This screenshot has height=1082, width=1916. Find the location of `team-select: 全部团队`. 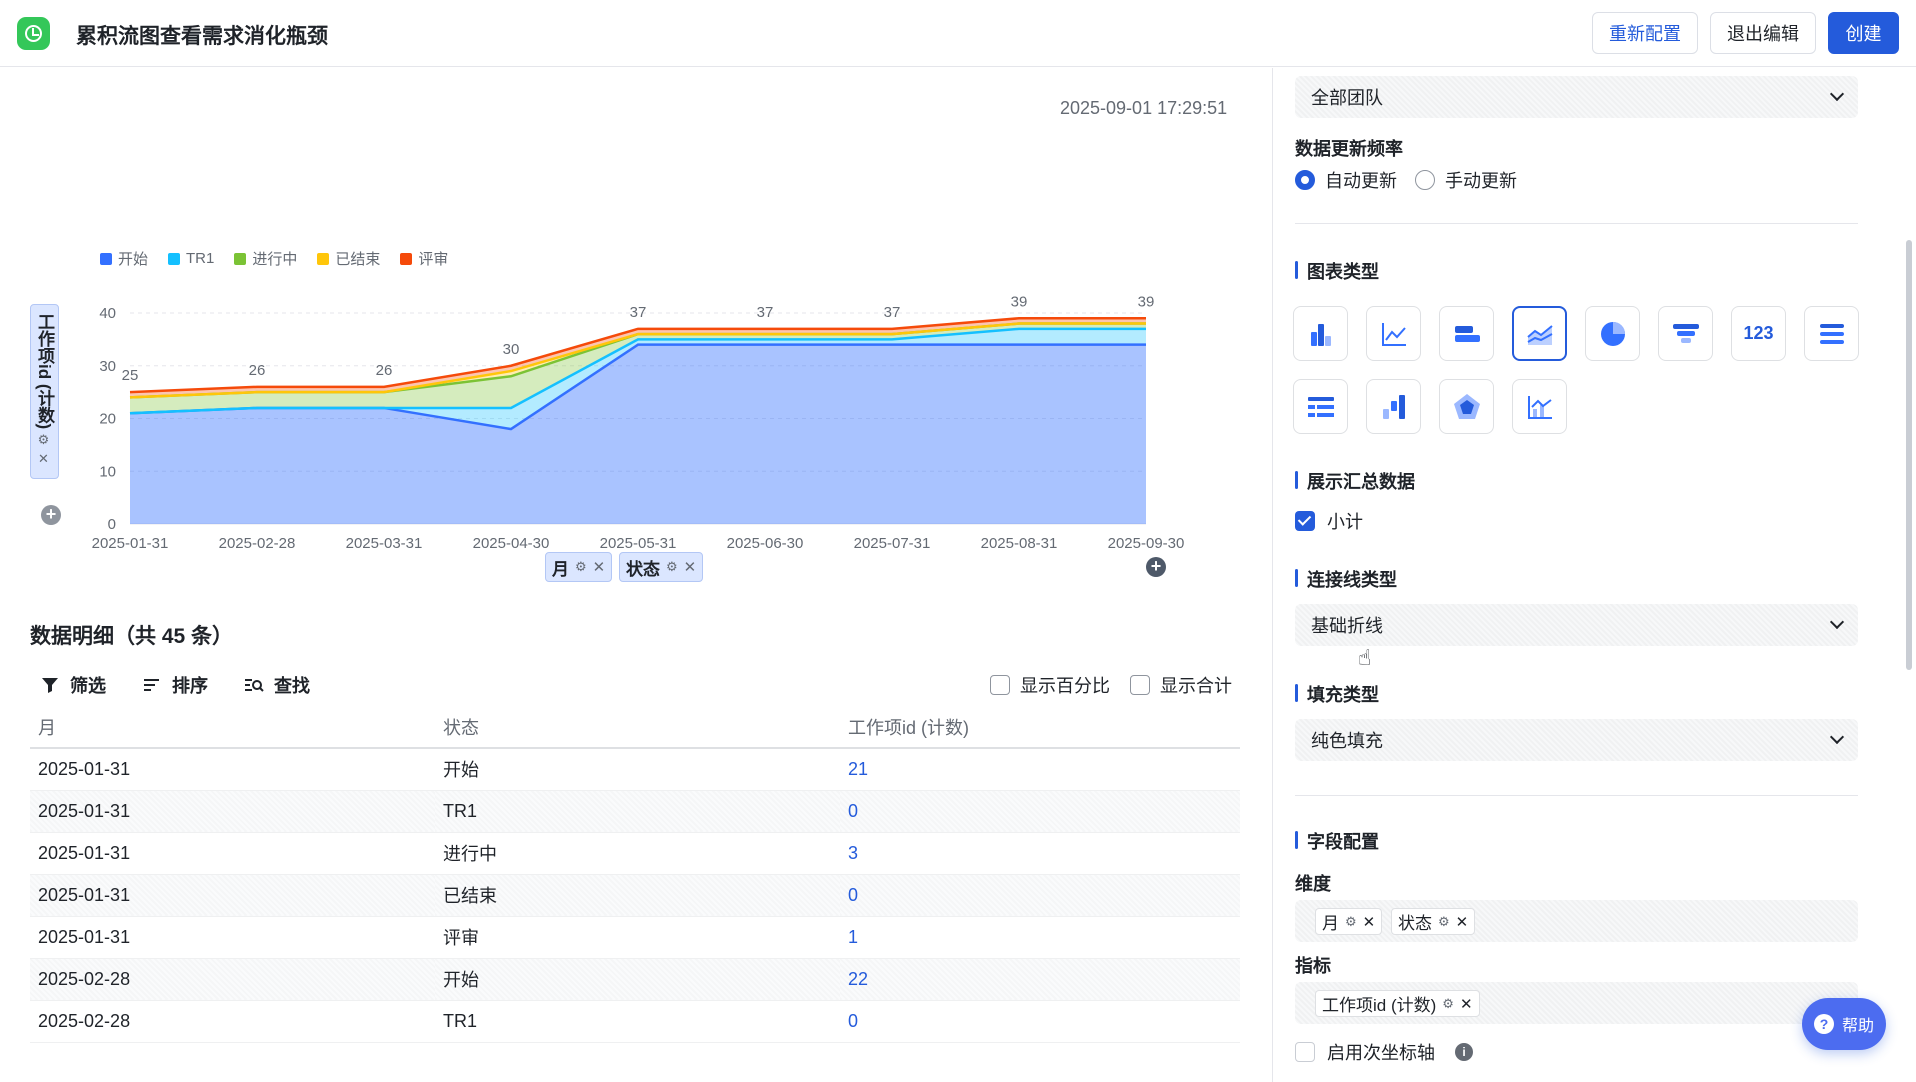

team-select: 全部团队 is located at coordinates (1576, 97).